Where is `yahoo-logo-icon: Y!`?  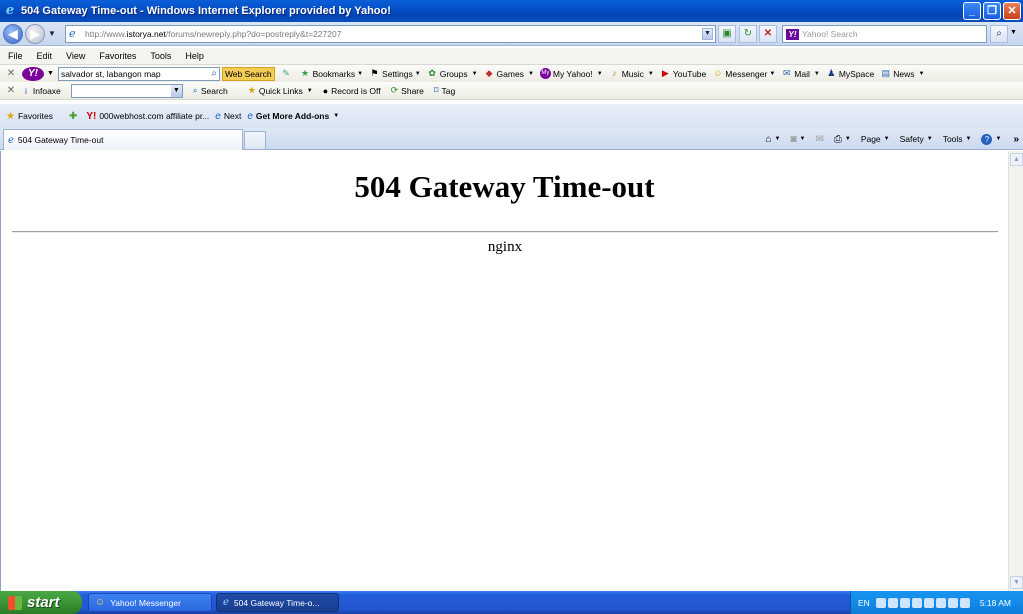 yahoo-logo-icon: Y! is located at coordinates (33, 73).